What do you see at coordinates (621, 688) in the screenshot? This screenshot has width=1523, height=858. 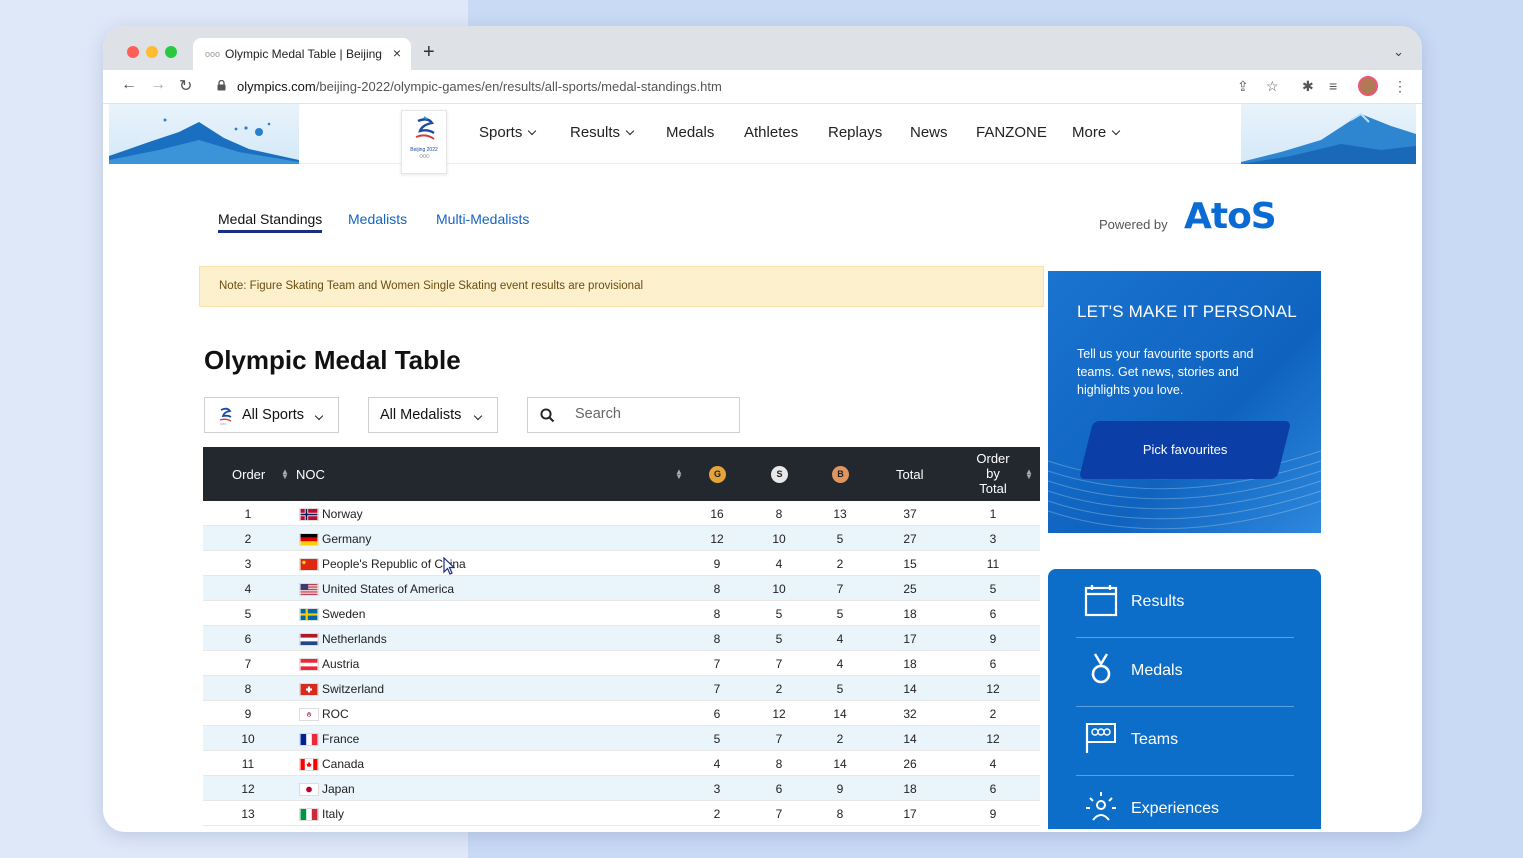 I see `table-row: 8 Switzerland 7 2 5 14 12` at bounding box center [621, 688].